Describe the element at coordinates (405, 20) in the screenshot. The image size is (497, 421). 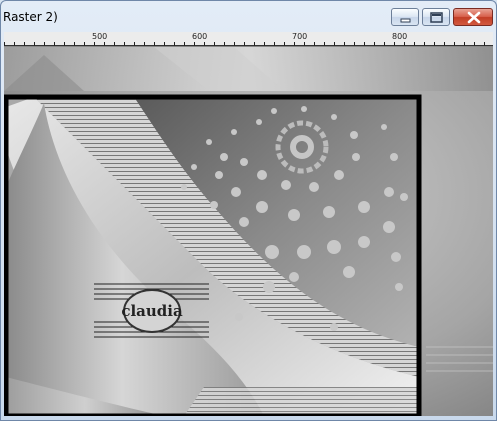
I see `minimize-icon` at that location.